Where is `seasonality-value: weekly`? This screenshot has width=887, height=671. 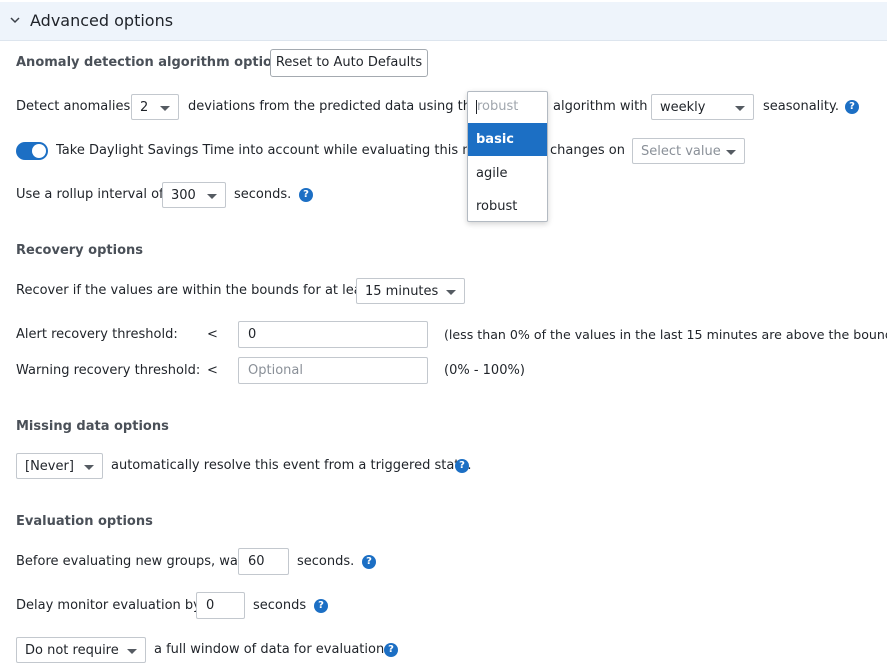 seasonality-value: weekly is located at coordinates (683, 107).